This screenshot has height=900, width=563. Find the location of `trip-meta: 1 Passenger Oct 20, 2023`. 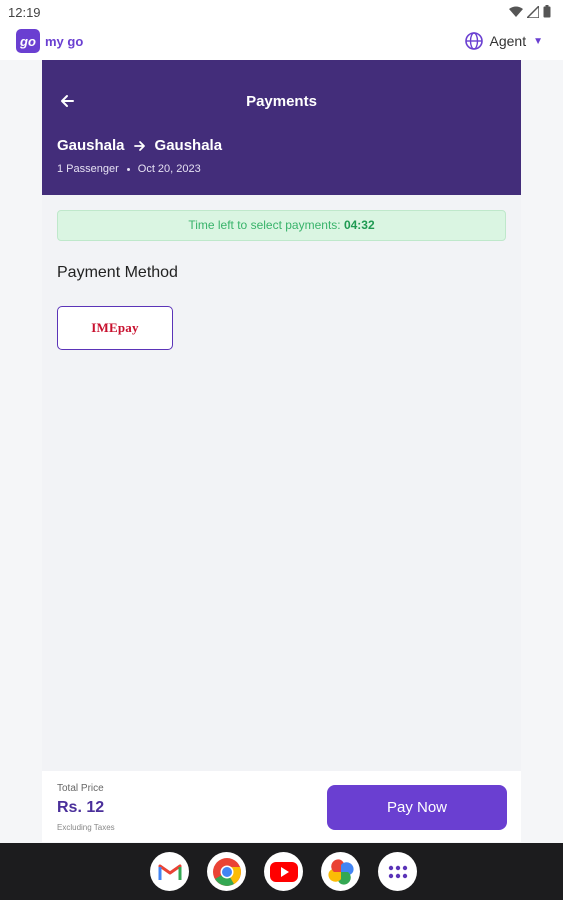

trip-meta: 1 Passenger Oct 20, 2023 is located at coordinates (129, 169).